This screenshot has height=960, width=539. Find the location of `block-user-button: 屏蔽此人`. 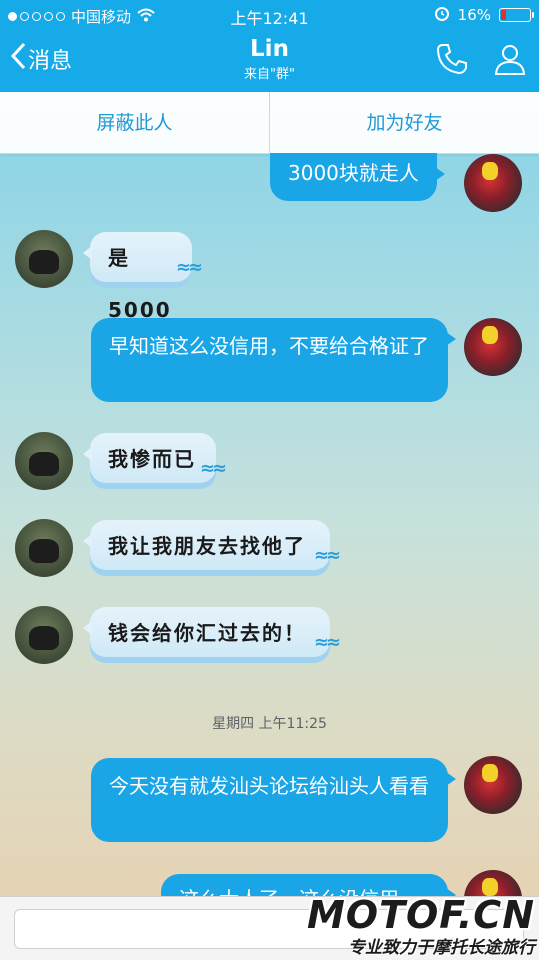

block-user-button: 屏蔽此人 is located at coordinates (134, 122).